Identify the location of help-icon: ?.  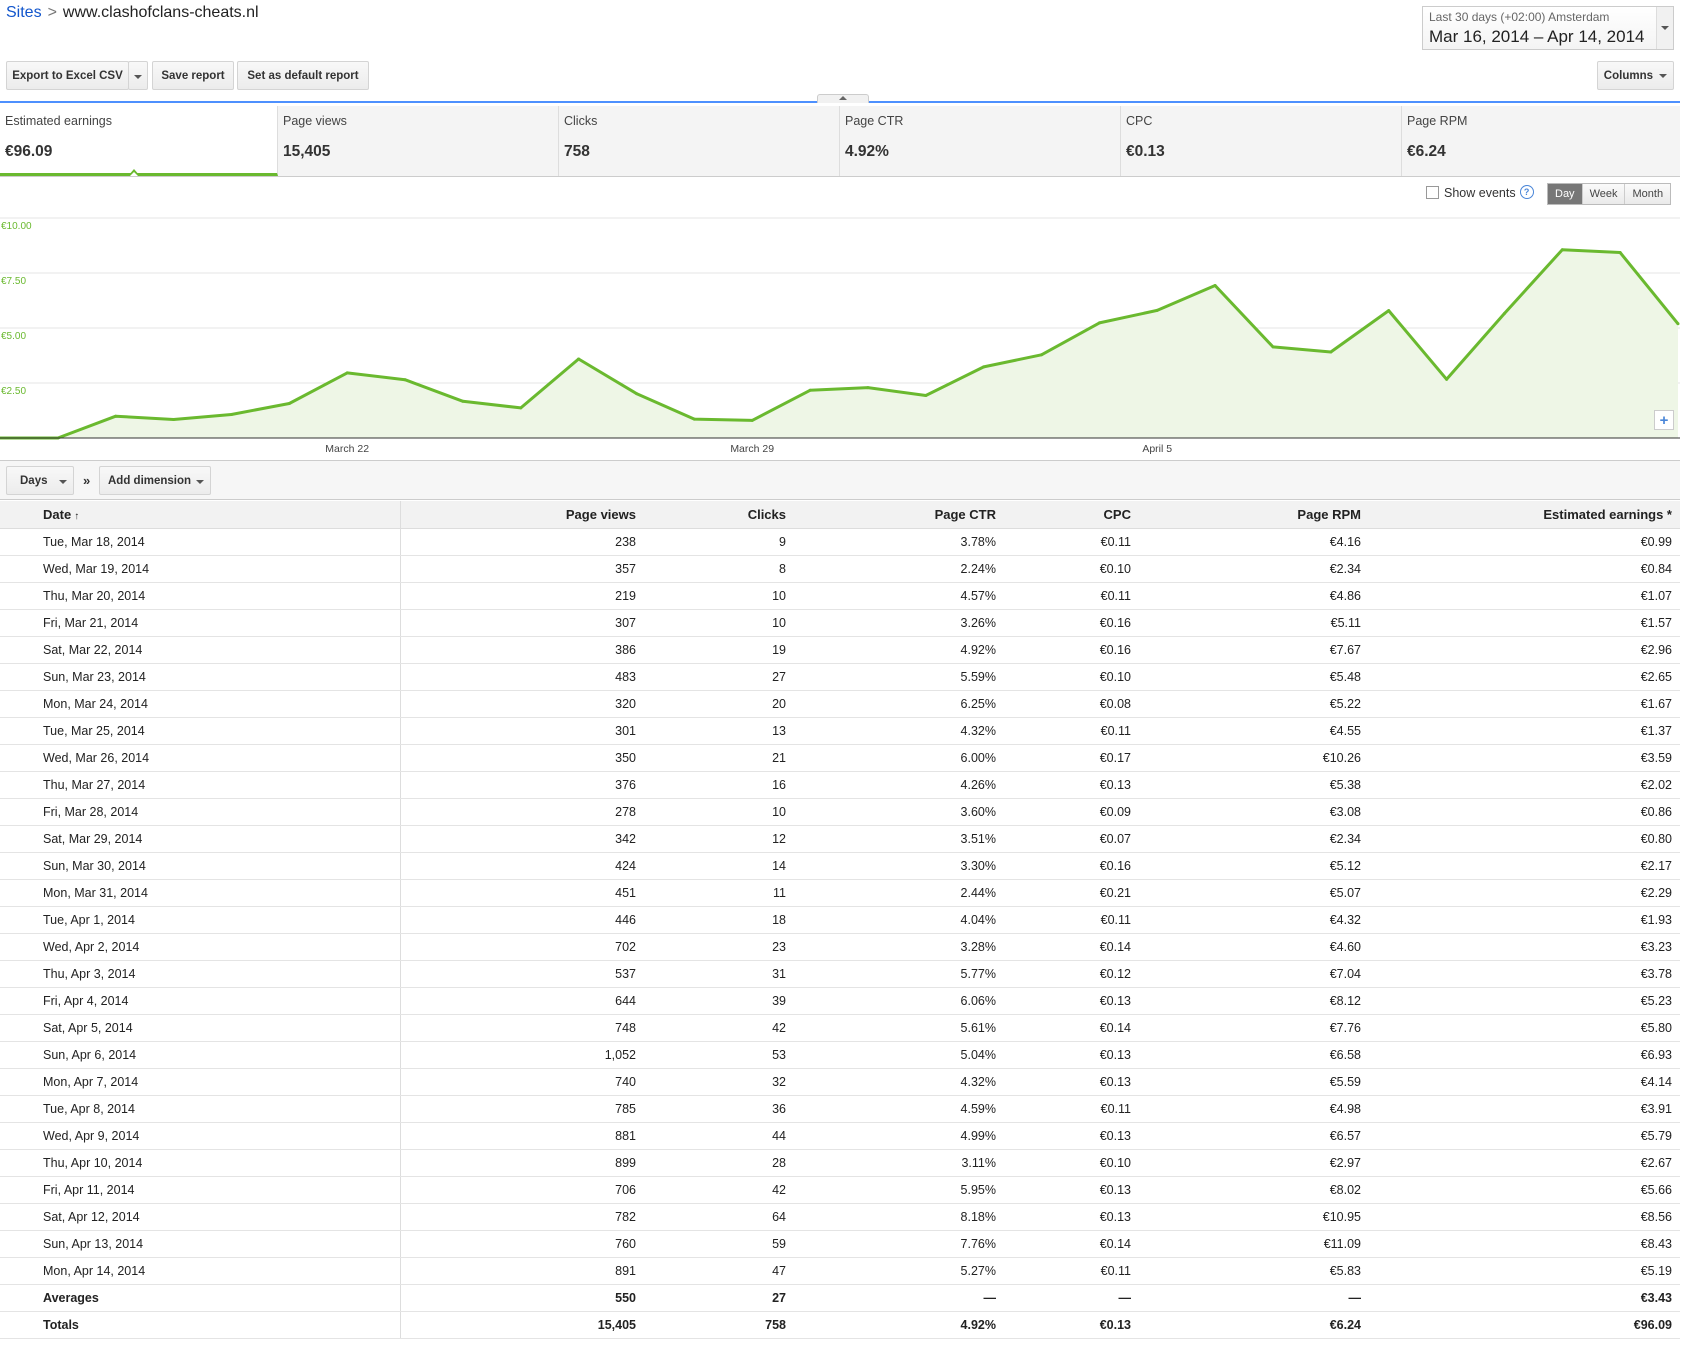
(1526, 192).